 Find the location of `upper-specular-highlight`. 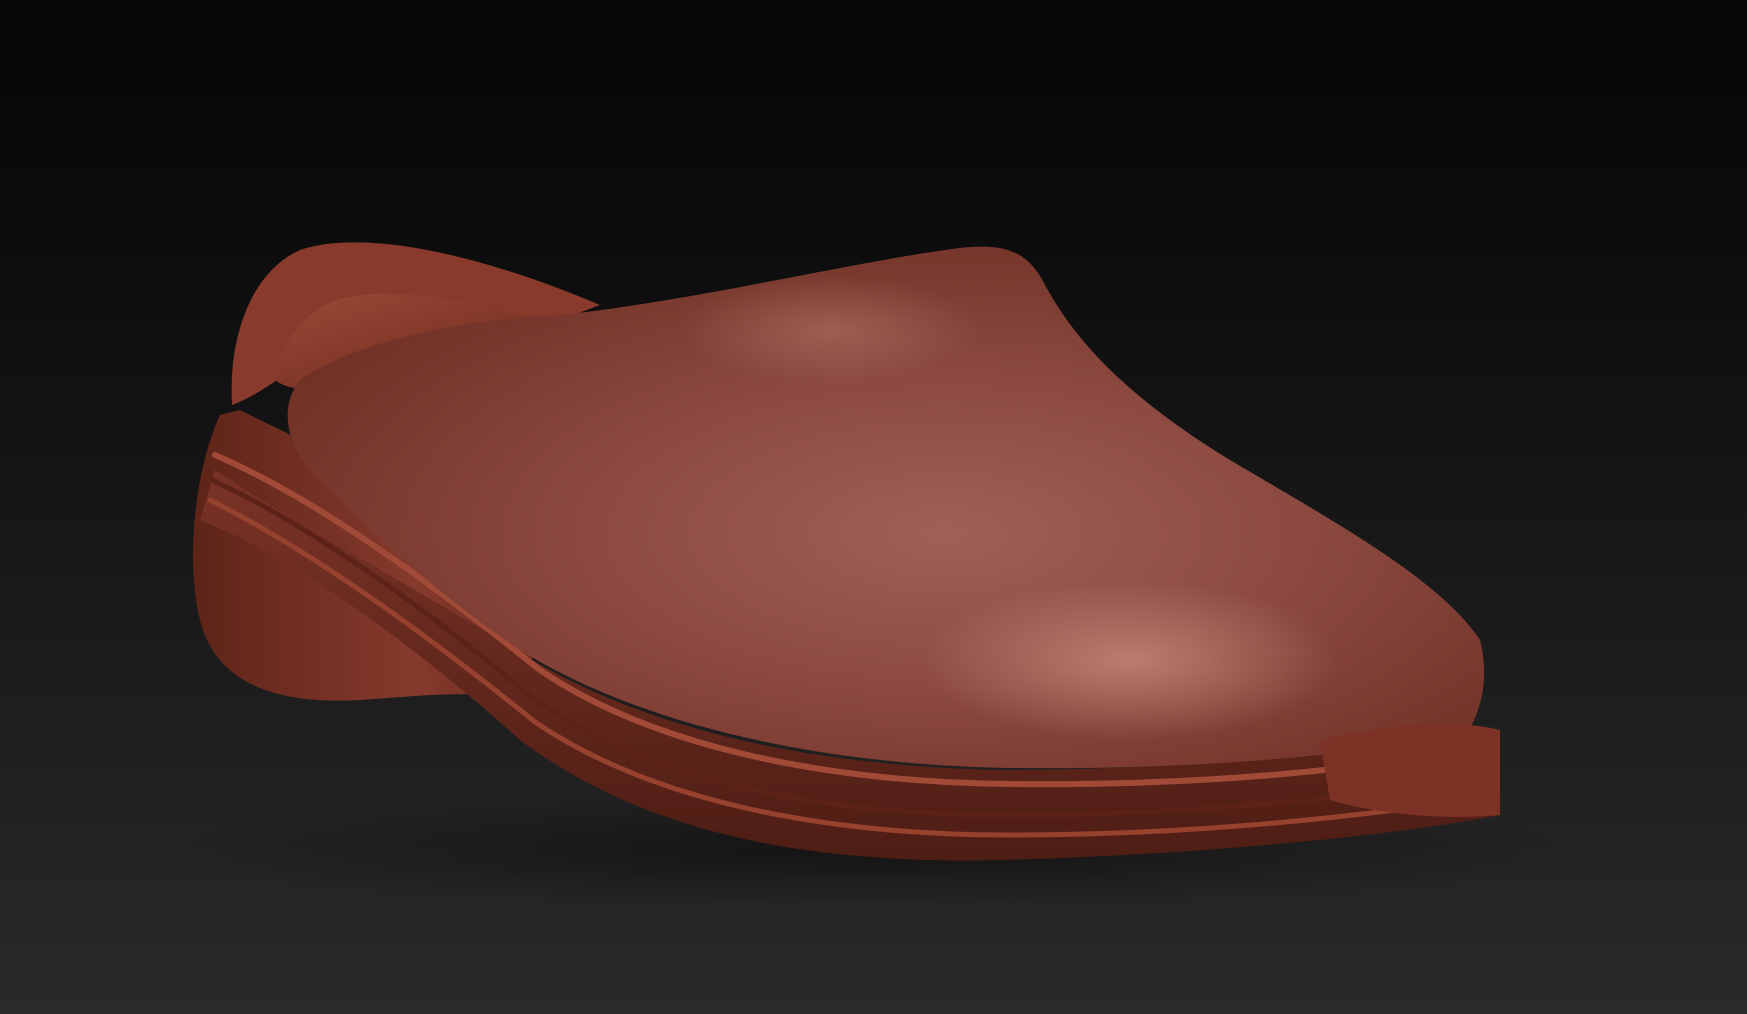

upper-specular-highlight is located at coordinates (830, 330).